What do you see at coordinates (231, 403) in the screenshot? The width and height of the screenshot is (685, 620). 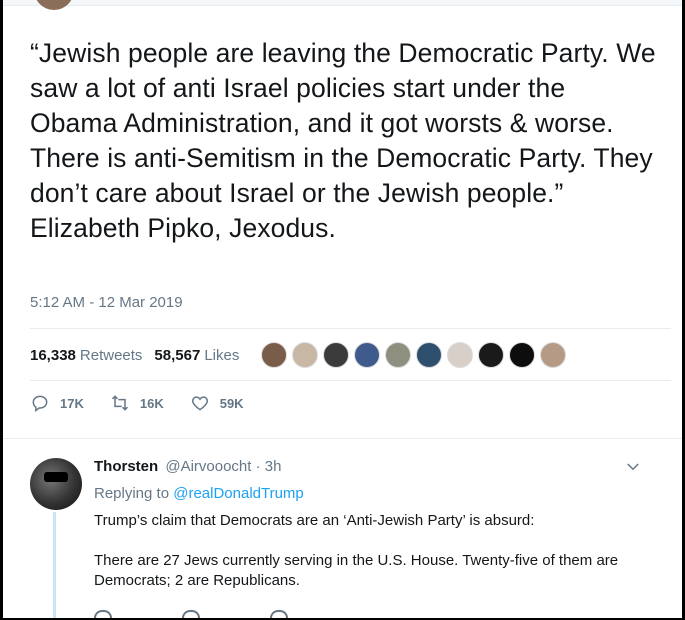 I see `like-count: 59K` at bounding box center [231, 403].